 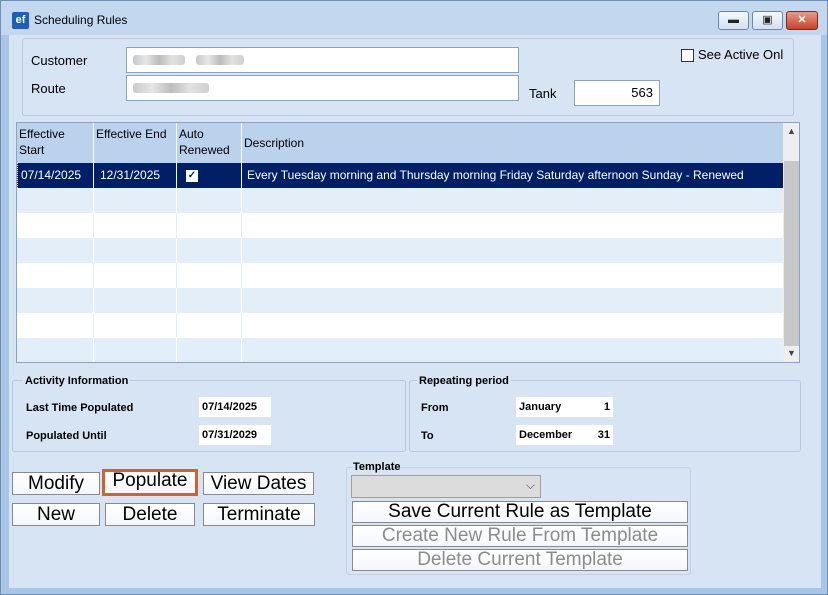 What do you see at coordinates (59, 60) in the screenshot?
I see `customer-label: Customer` at bounding box center [59, 60].